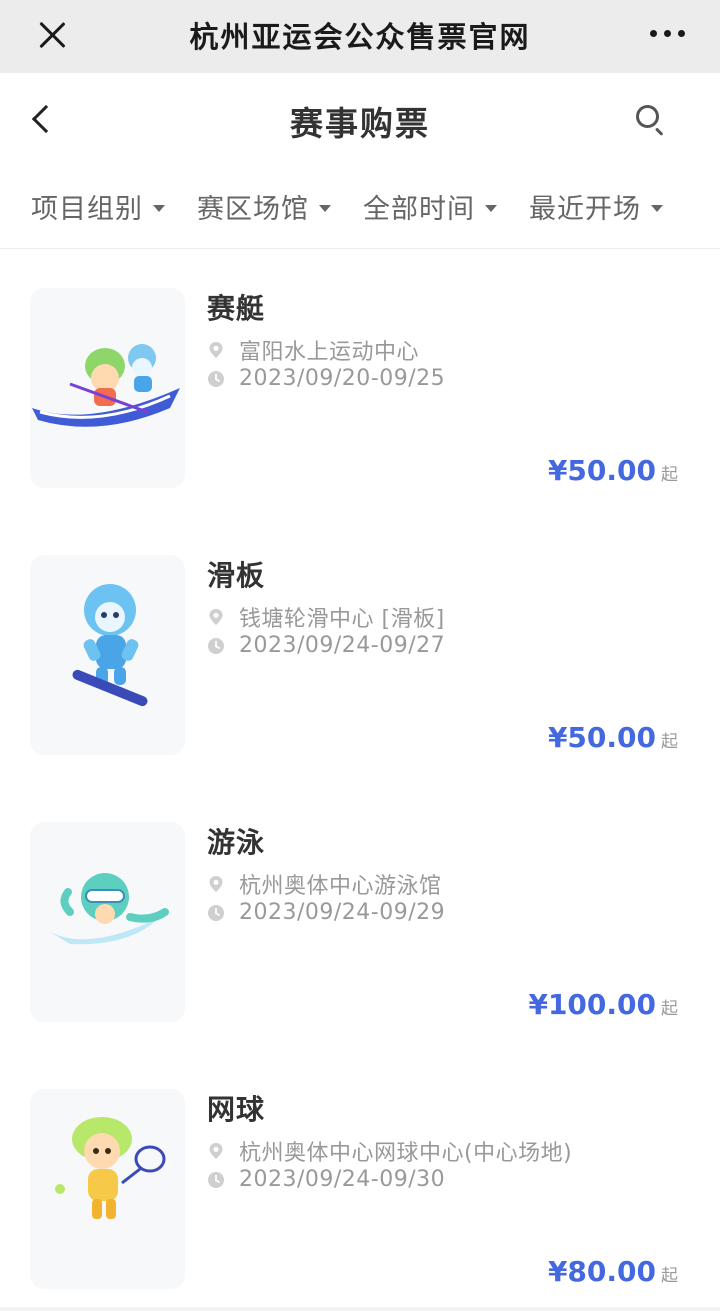  I want to click on search-icon, so click(651, 120).